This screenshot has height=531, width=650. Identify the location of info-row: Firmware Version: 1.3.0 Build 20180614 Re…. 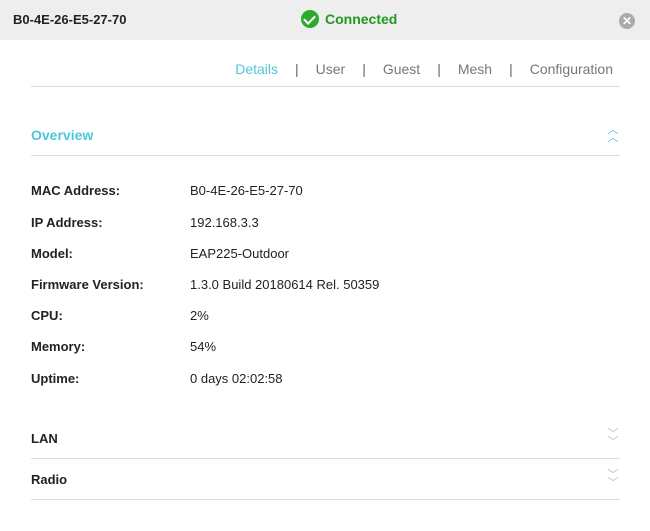
(205, 284).